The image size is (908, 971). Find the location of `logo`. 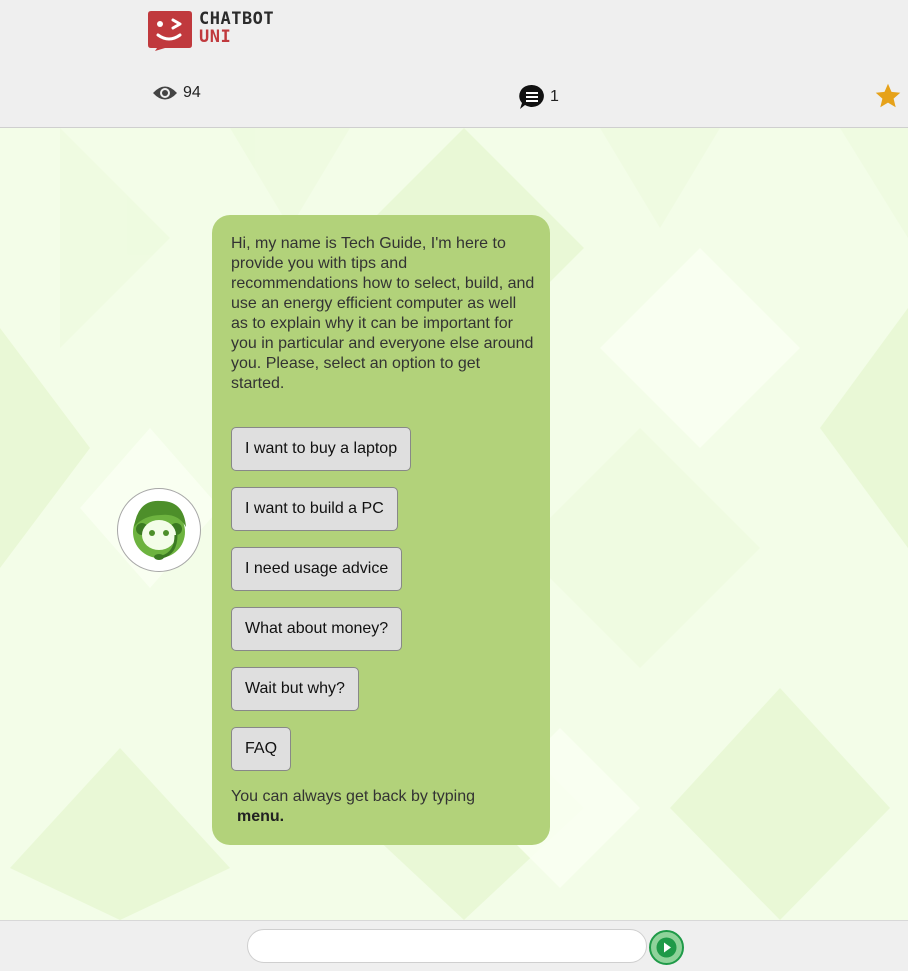

logo is located at coordinates (170, 30).